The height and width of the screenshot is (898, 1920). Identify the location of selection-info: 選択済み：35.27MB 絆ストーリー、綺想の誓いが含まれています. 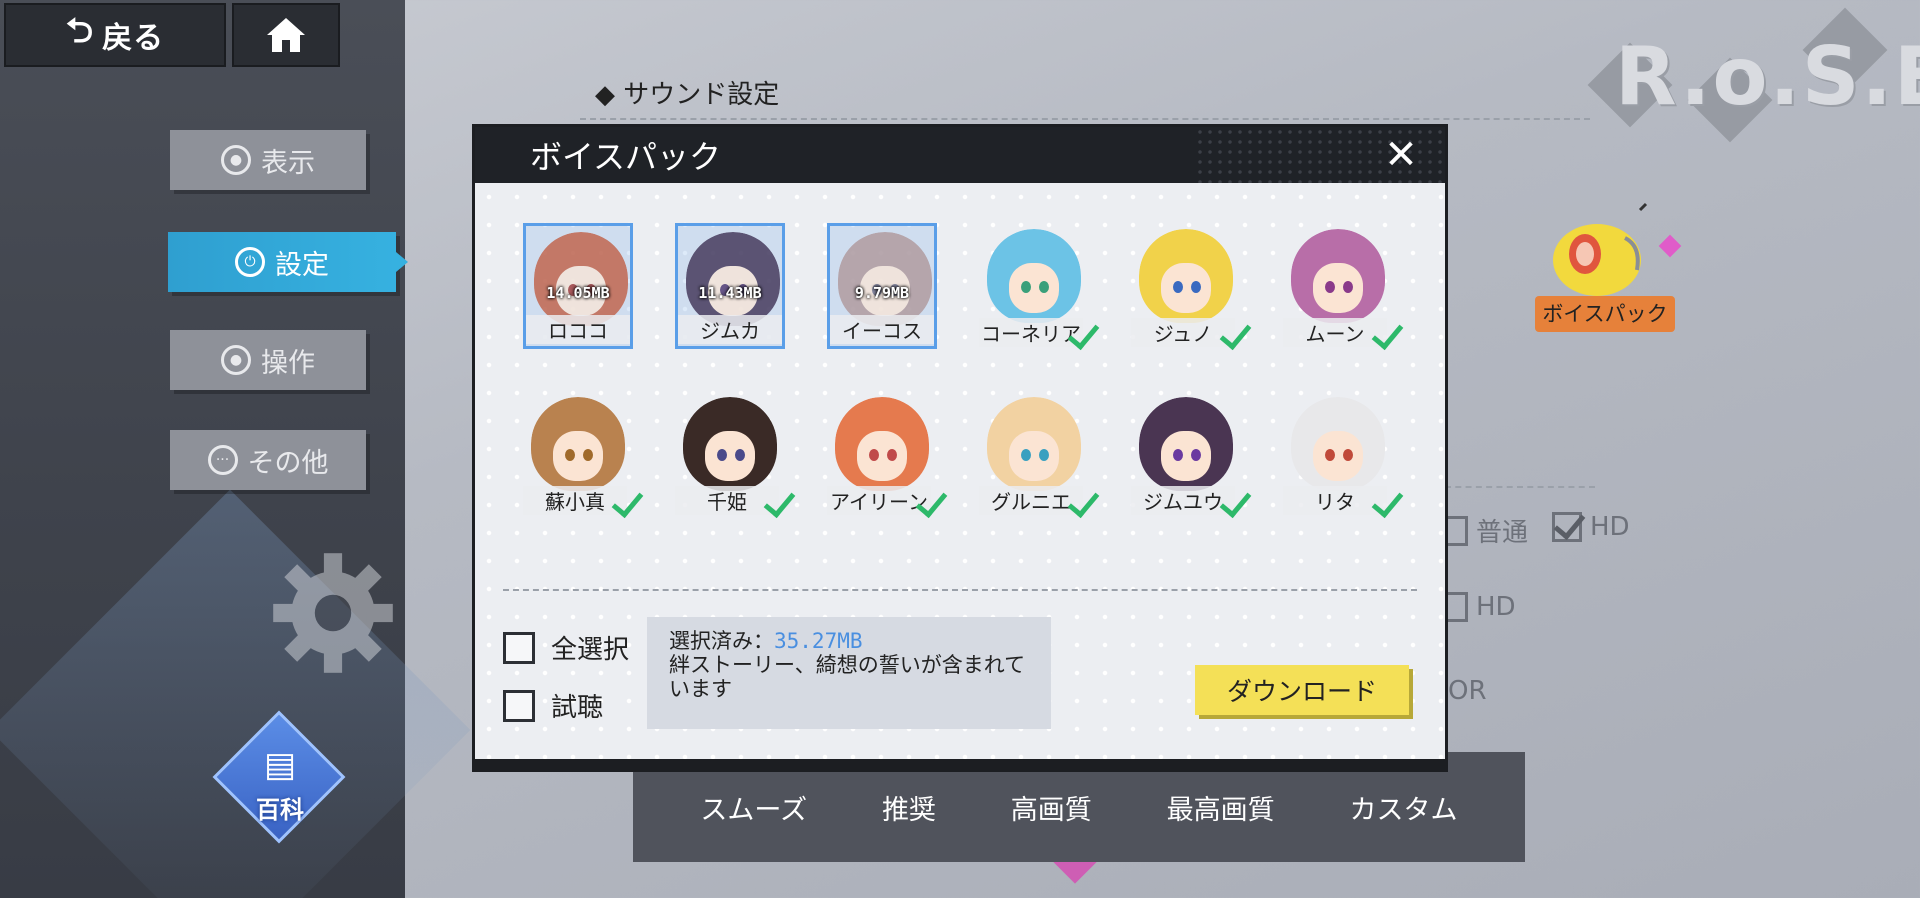
(849, 673).